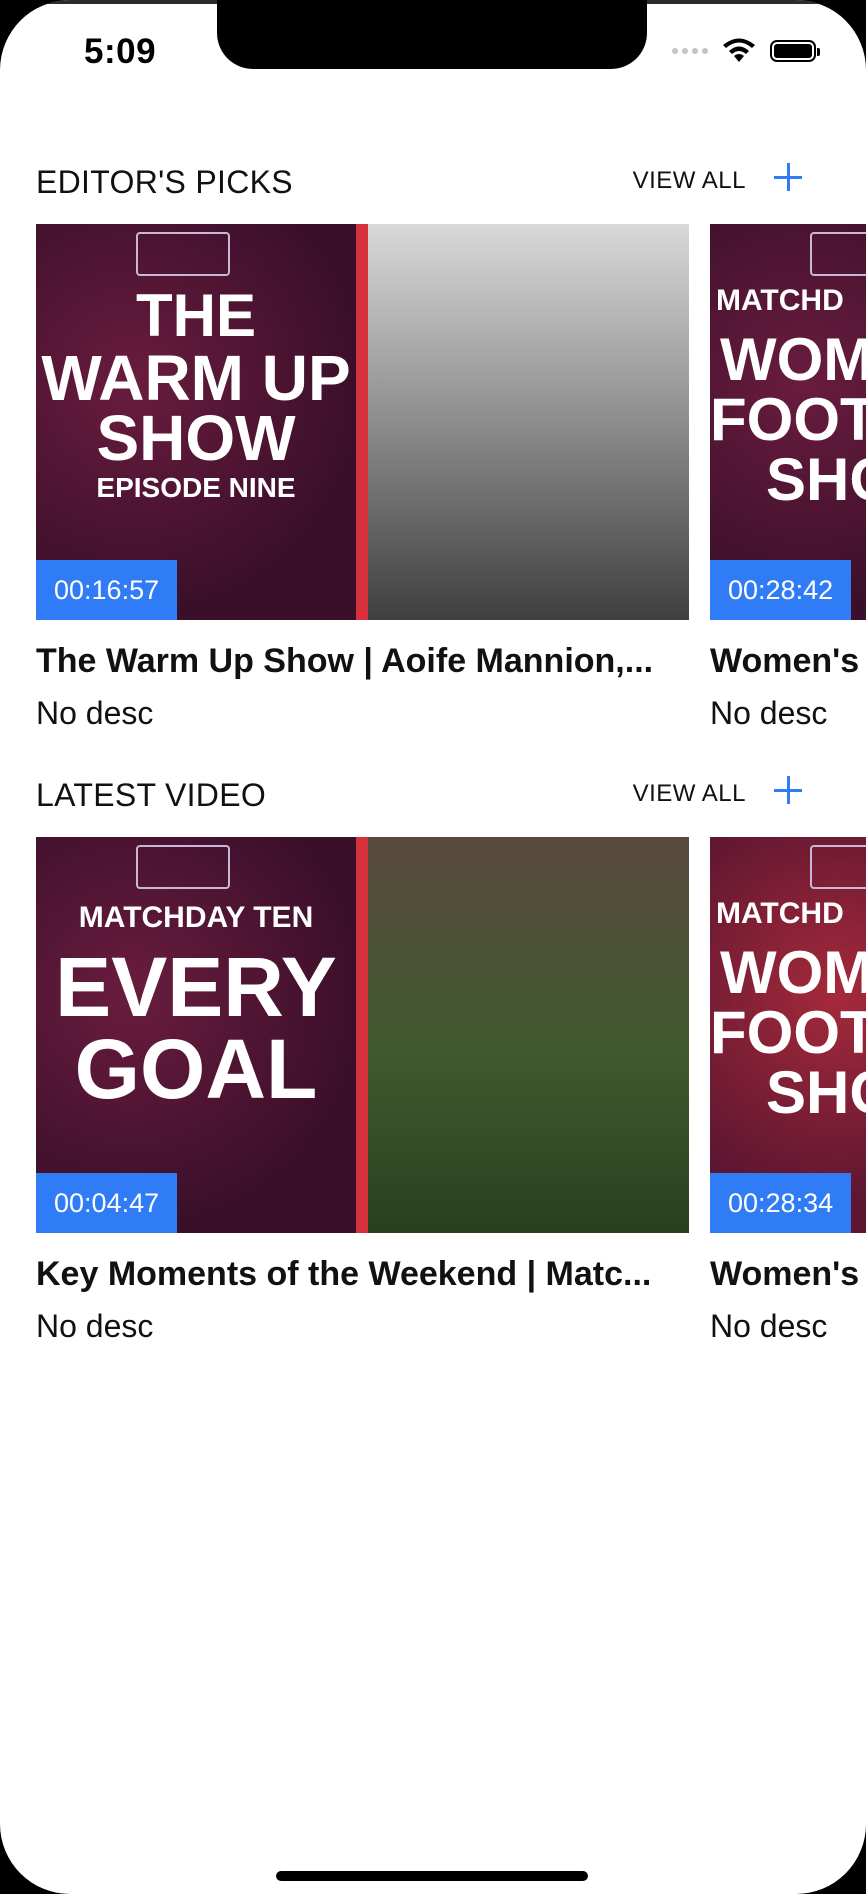 Image resolution: width=866 pixels, height=1894 pixels. Describe the element at coordinates (196, 1069) in the screenshot. I see `thumbnail-text: GOAL` at that location.